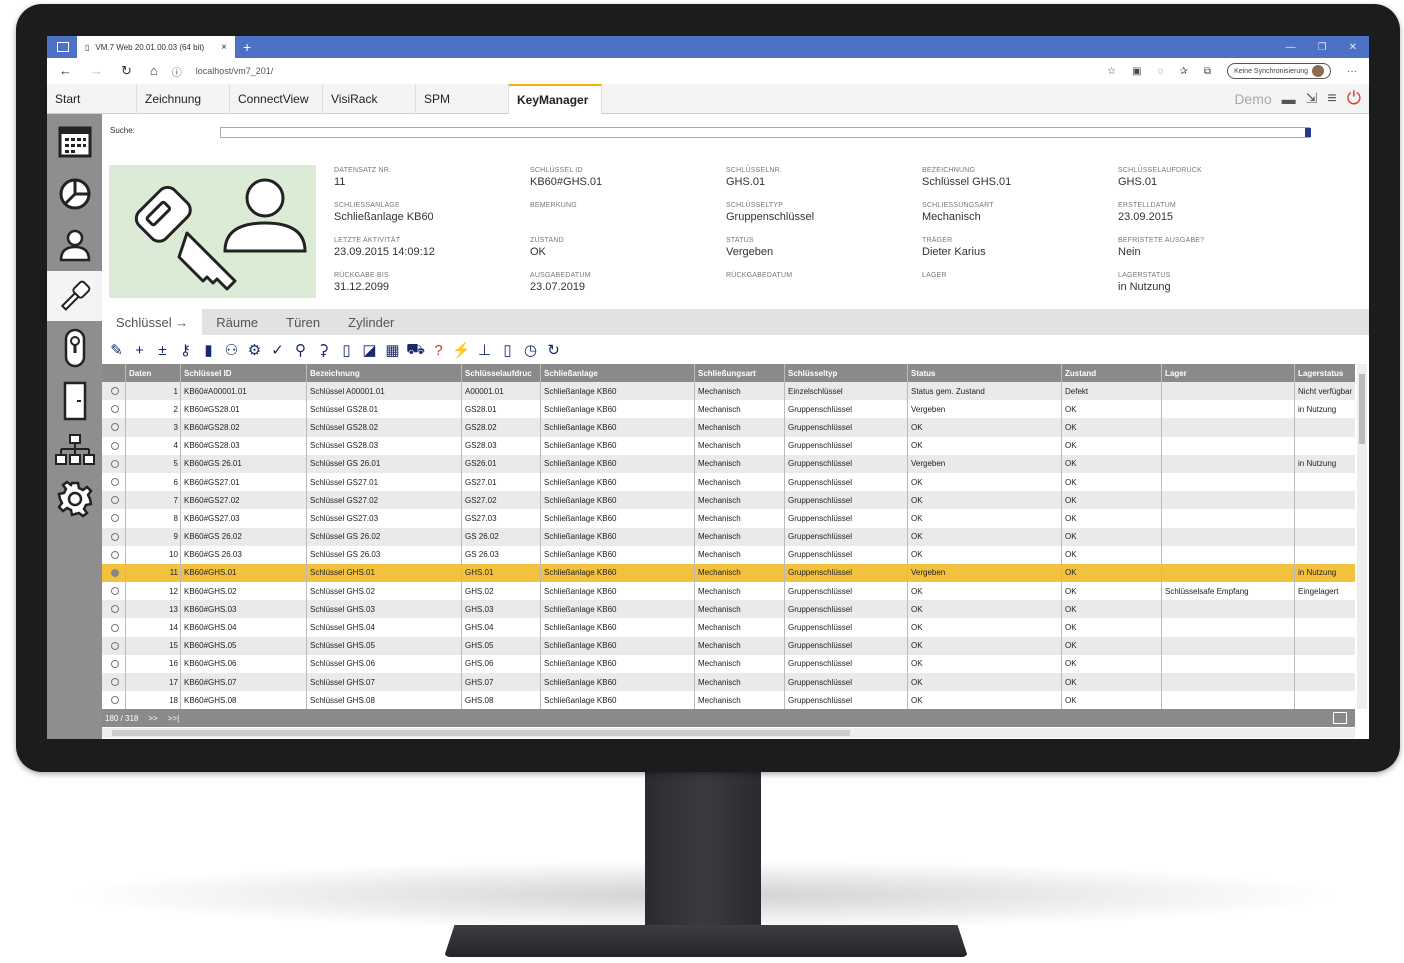 This screenshot has width=1404, height=963. I want to click on refresh-icon: ↻, so click(553, 350).